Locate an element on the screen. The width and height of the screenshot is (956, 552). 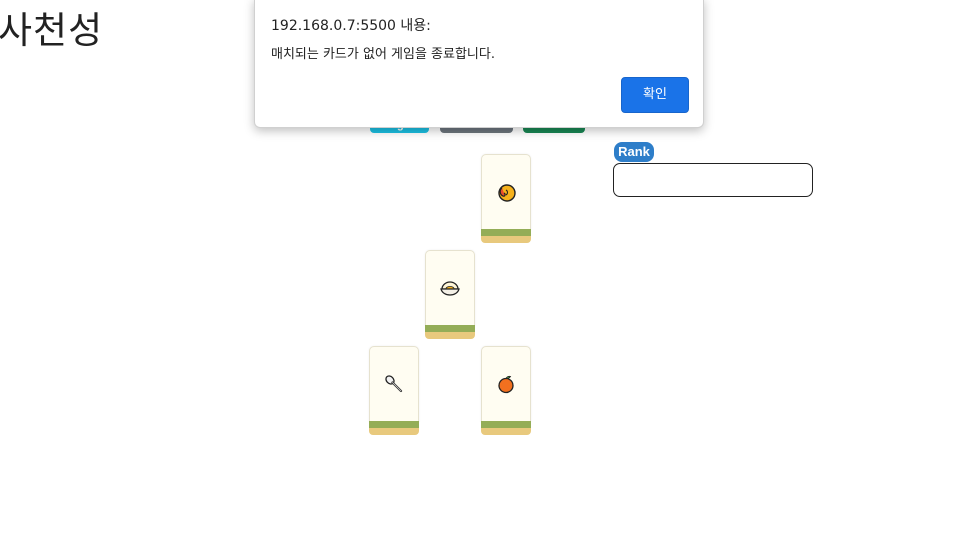
ok-button: 확인 is located at coordinates (655, 95).